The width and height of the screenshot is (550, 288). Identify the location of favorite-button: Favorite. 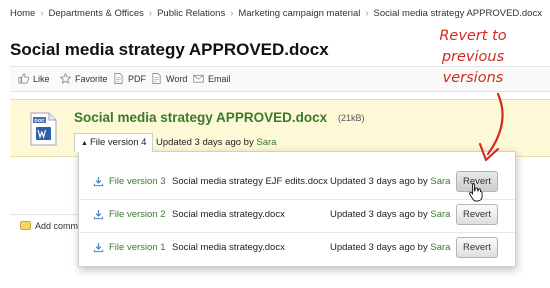
(84, 78).